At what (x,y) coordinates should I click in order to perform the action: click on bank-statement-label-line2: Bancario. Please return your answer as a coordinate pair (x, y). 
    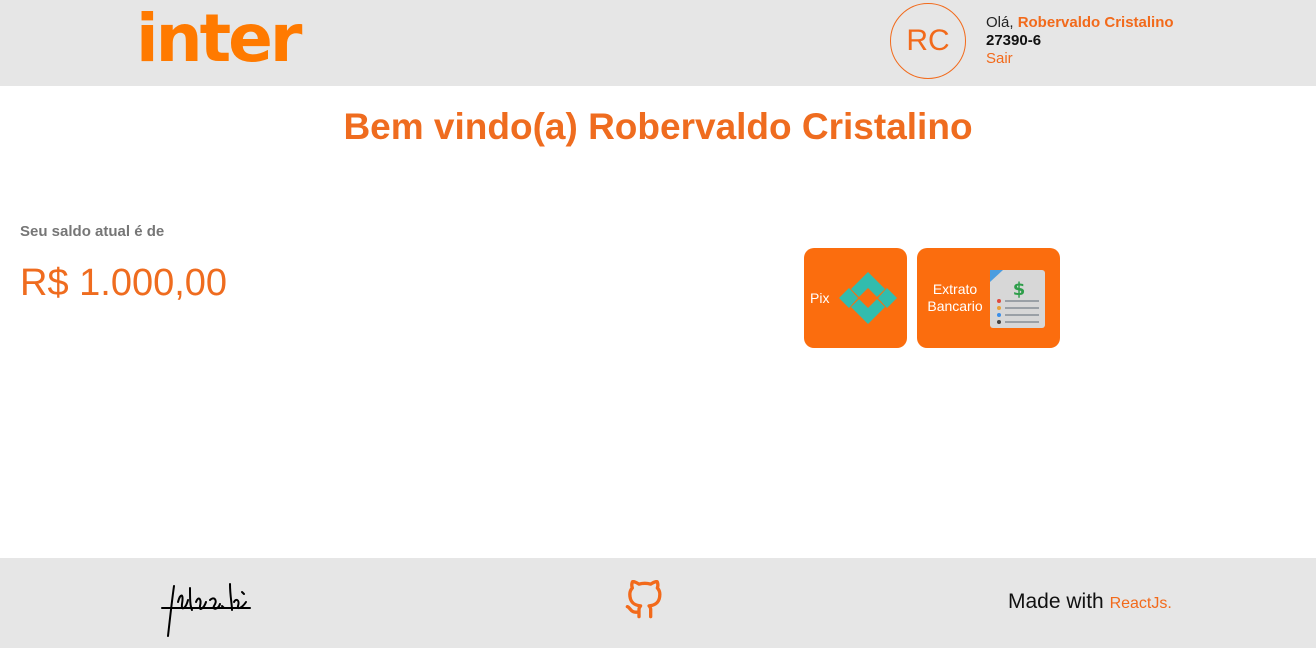
    Looking at the image, I should click on (955, 306).